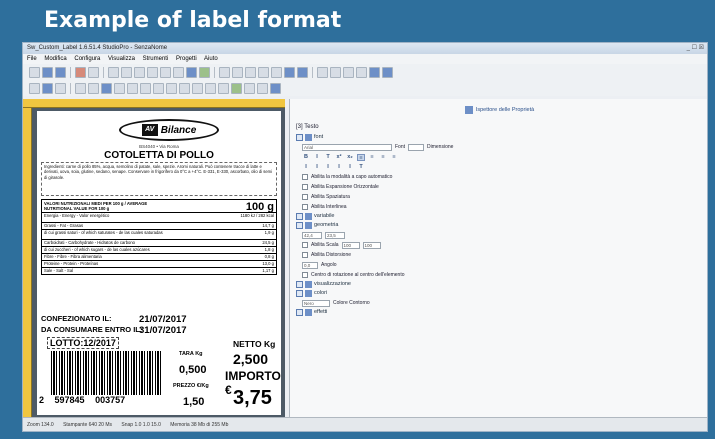  I want to click on strike-button: I, so click(328, 167).